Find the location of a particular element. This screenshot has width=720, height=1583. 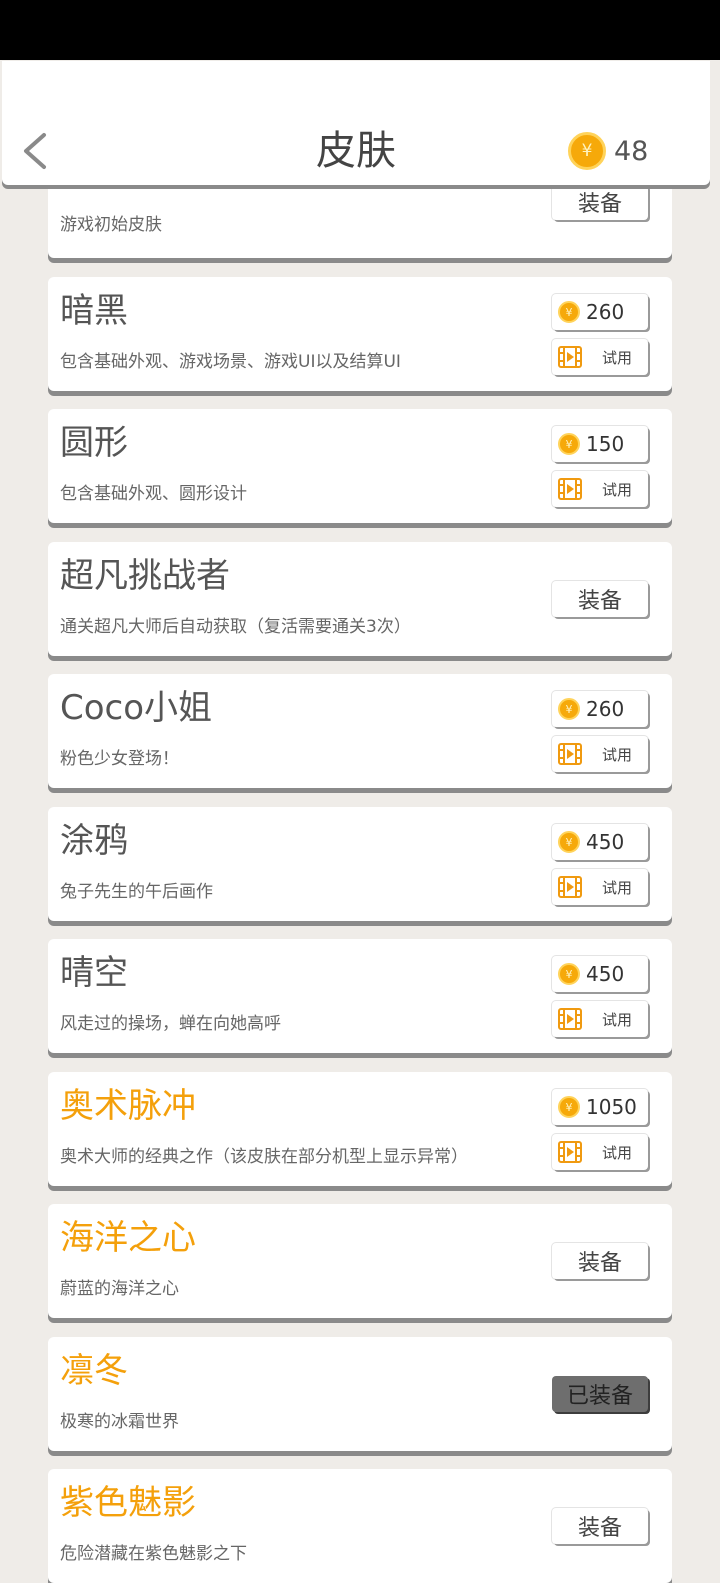

skin-description: 危险潜藏在紫色魅影之下 is located at coordinates (153, 1554).